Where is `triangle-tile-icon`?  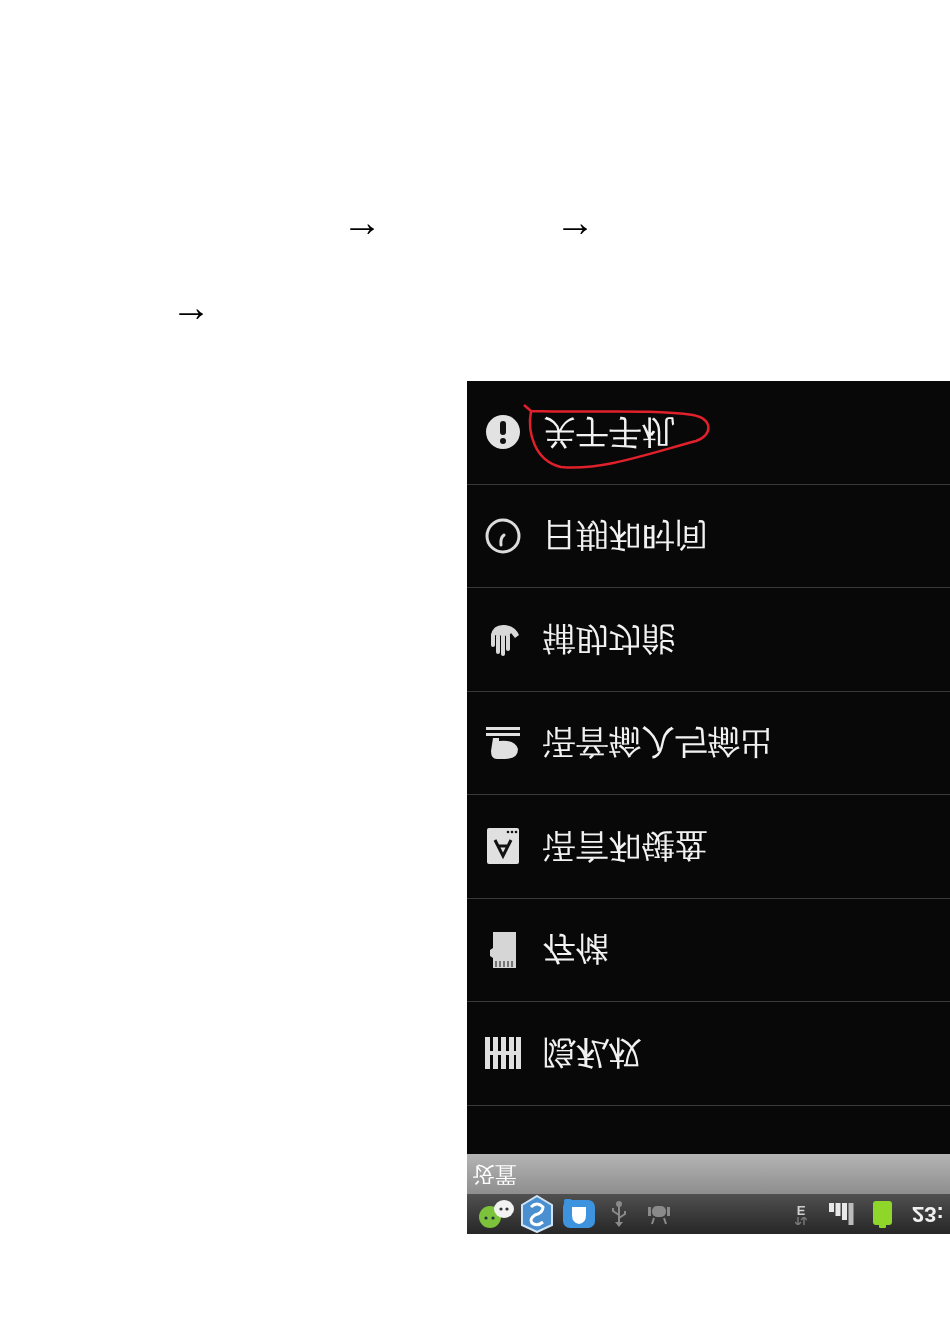 triangle-tile-icon is located at coordinates (503, 846).